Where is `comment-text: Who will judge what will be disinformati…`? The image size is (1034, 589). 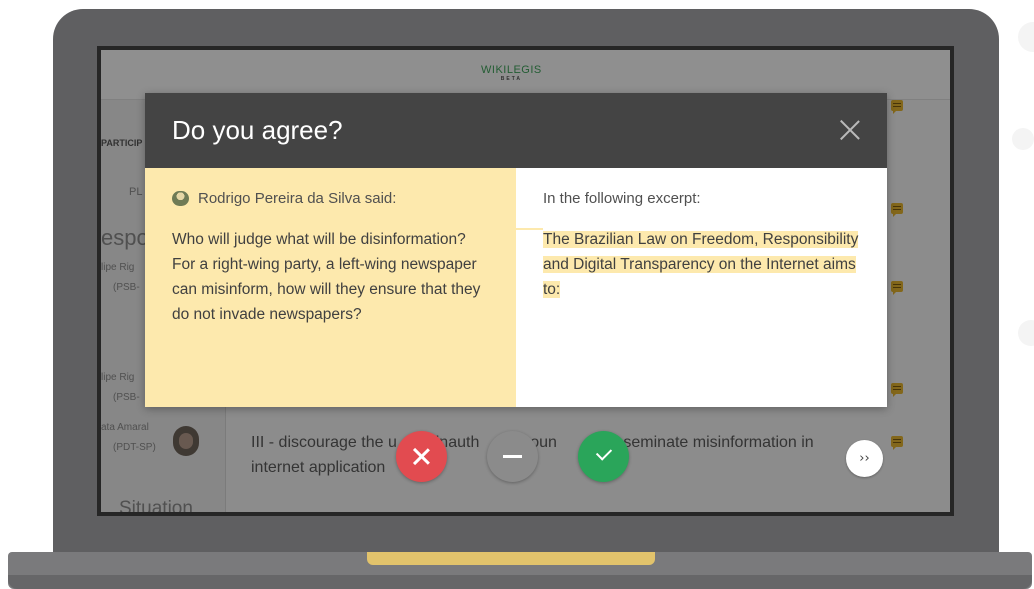
comment-text: Who will judge what will be disinformati… is located at coordinates (326, 277).